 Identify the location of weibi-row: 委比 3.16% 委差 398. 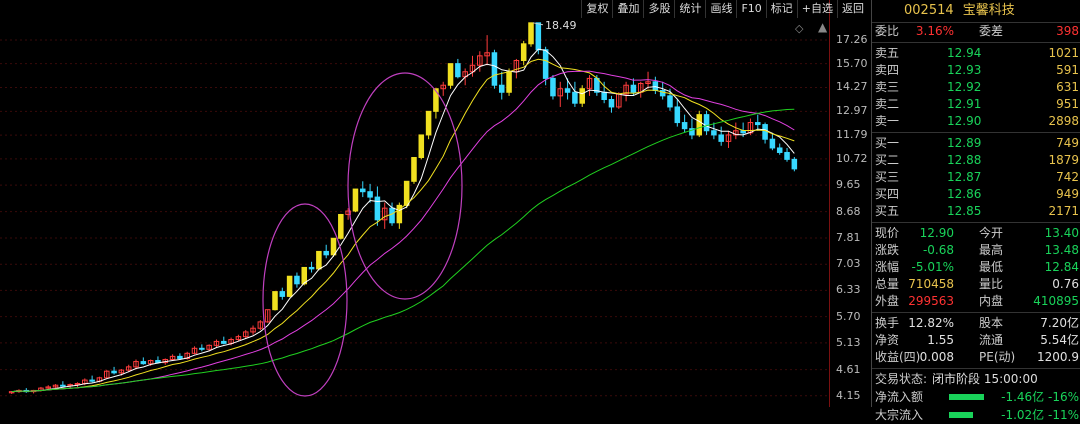
(976, 31).